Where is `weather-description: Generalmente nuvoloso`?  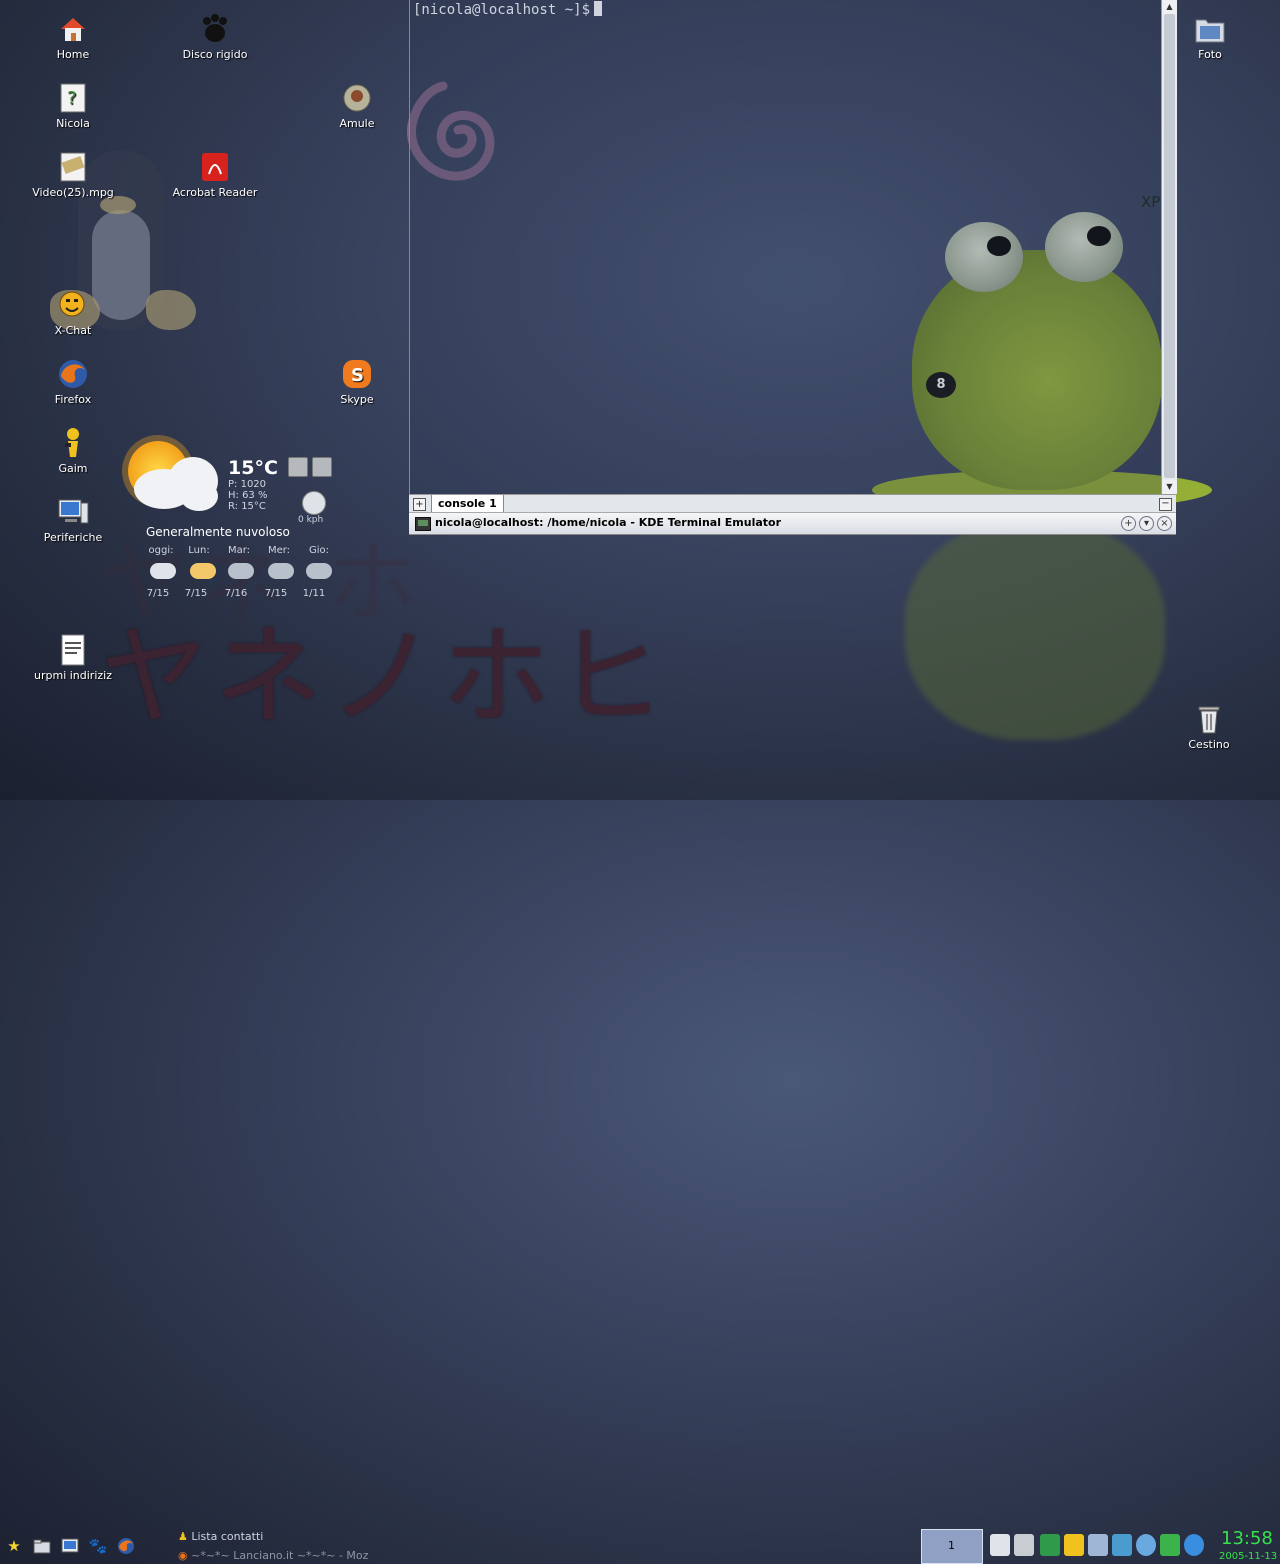 weather-description: Generalmente nuvoloso is located at coordinates (218, 532).